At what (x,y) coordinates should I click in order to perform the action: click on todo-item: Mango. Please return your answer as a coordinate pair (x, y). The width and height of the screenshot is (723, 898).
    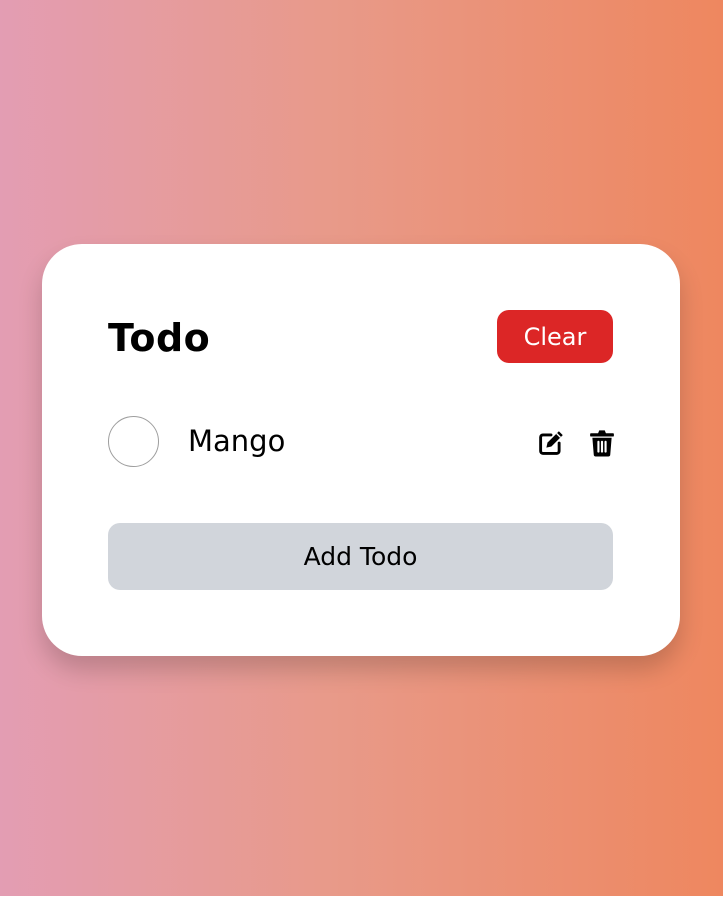
    Looking at the image, I should click on (361, 443).